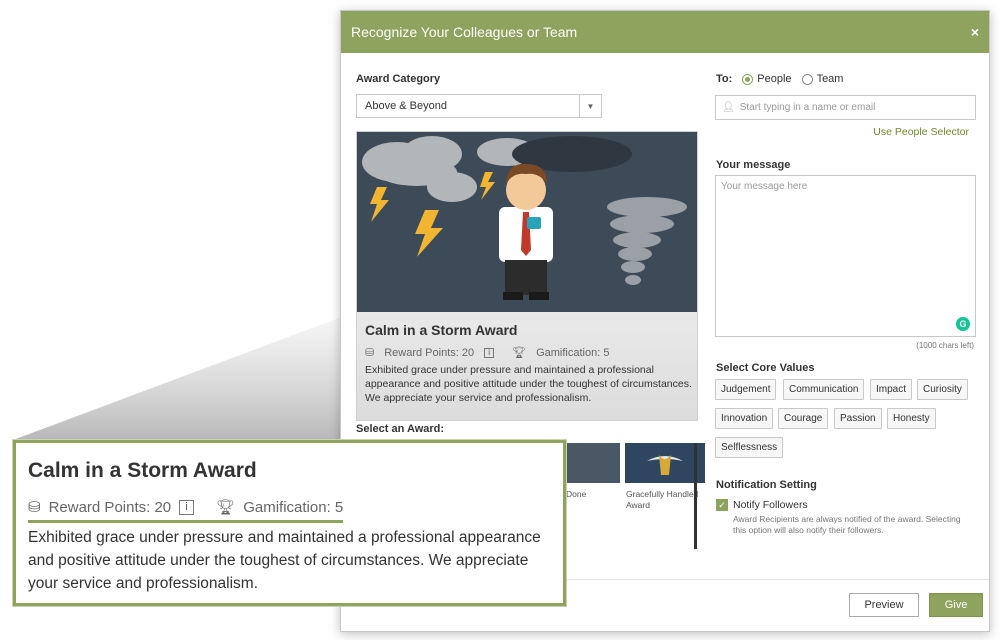 This screenshot has height=640, width=1000. I want to click on notify-followers-label: Notify Followers, so click(770, 505).